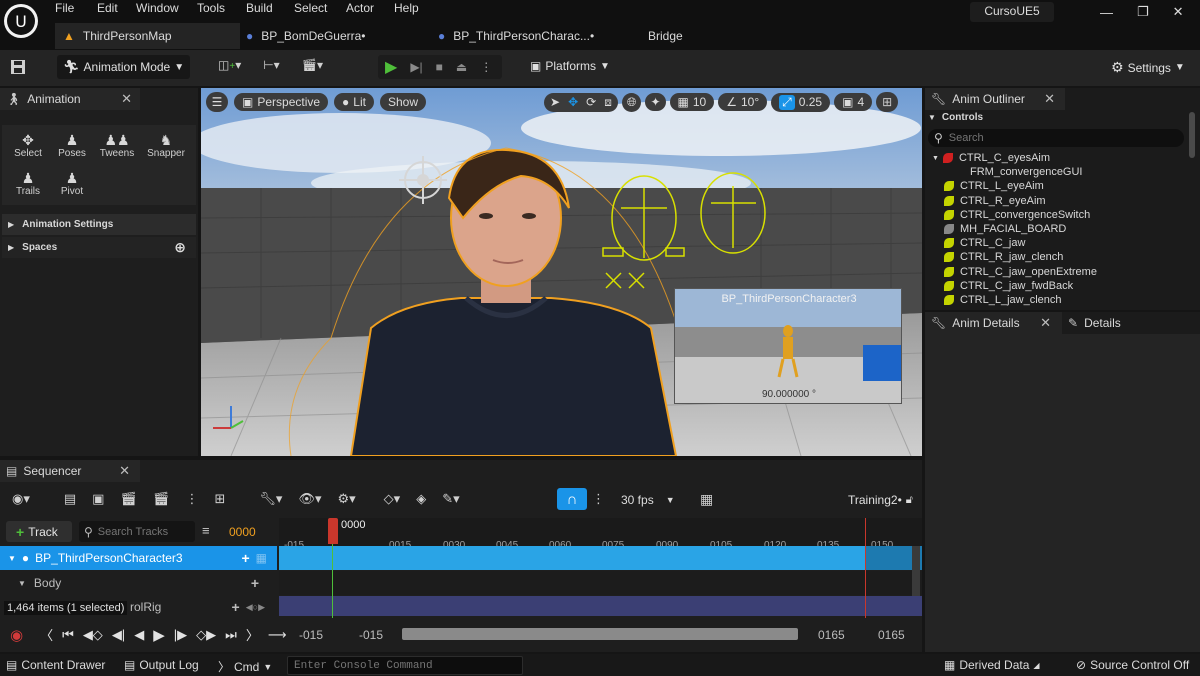 The width and height of the screenshot is (1200, 676). What do you see at coordinates (309, 499) in the screenshot?
I see `eye-dropdown-icon: 👁︎▾` at bounding box center [309, 499].